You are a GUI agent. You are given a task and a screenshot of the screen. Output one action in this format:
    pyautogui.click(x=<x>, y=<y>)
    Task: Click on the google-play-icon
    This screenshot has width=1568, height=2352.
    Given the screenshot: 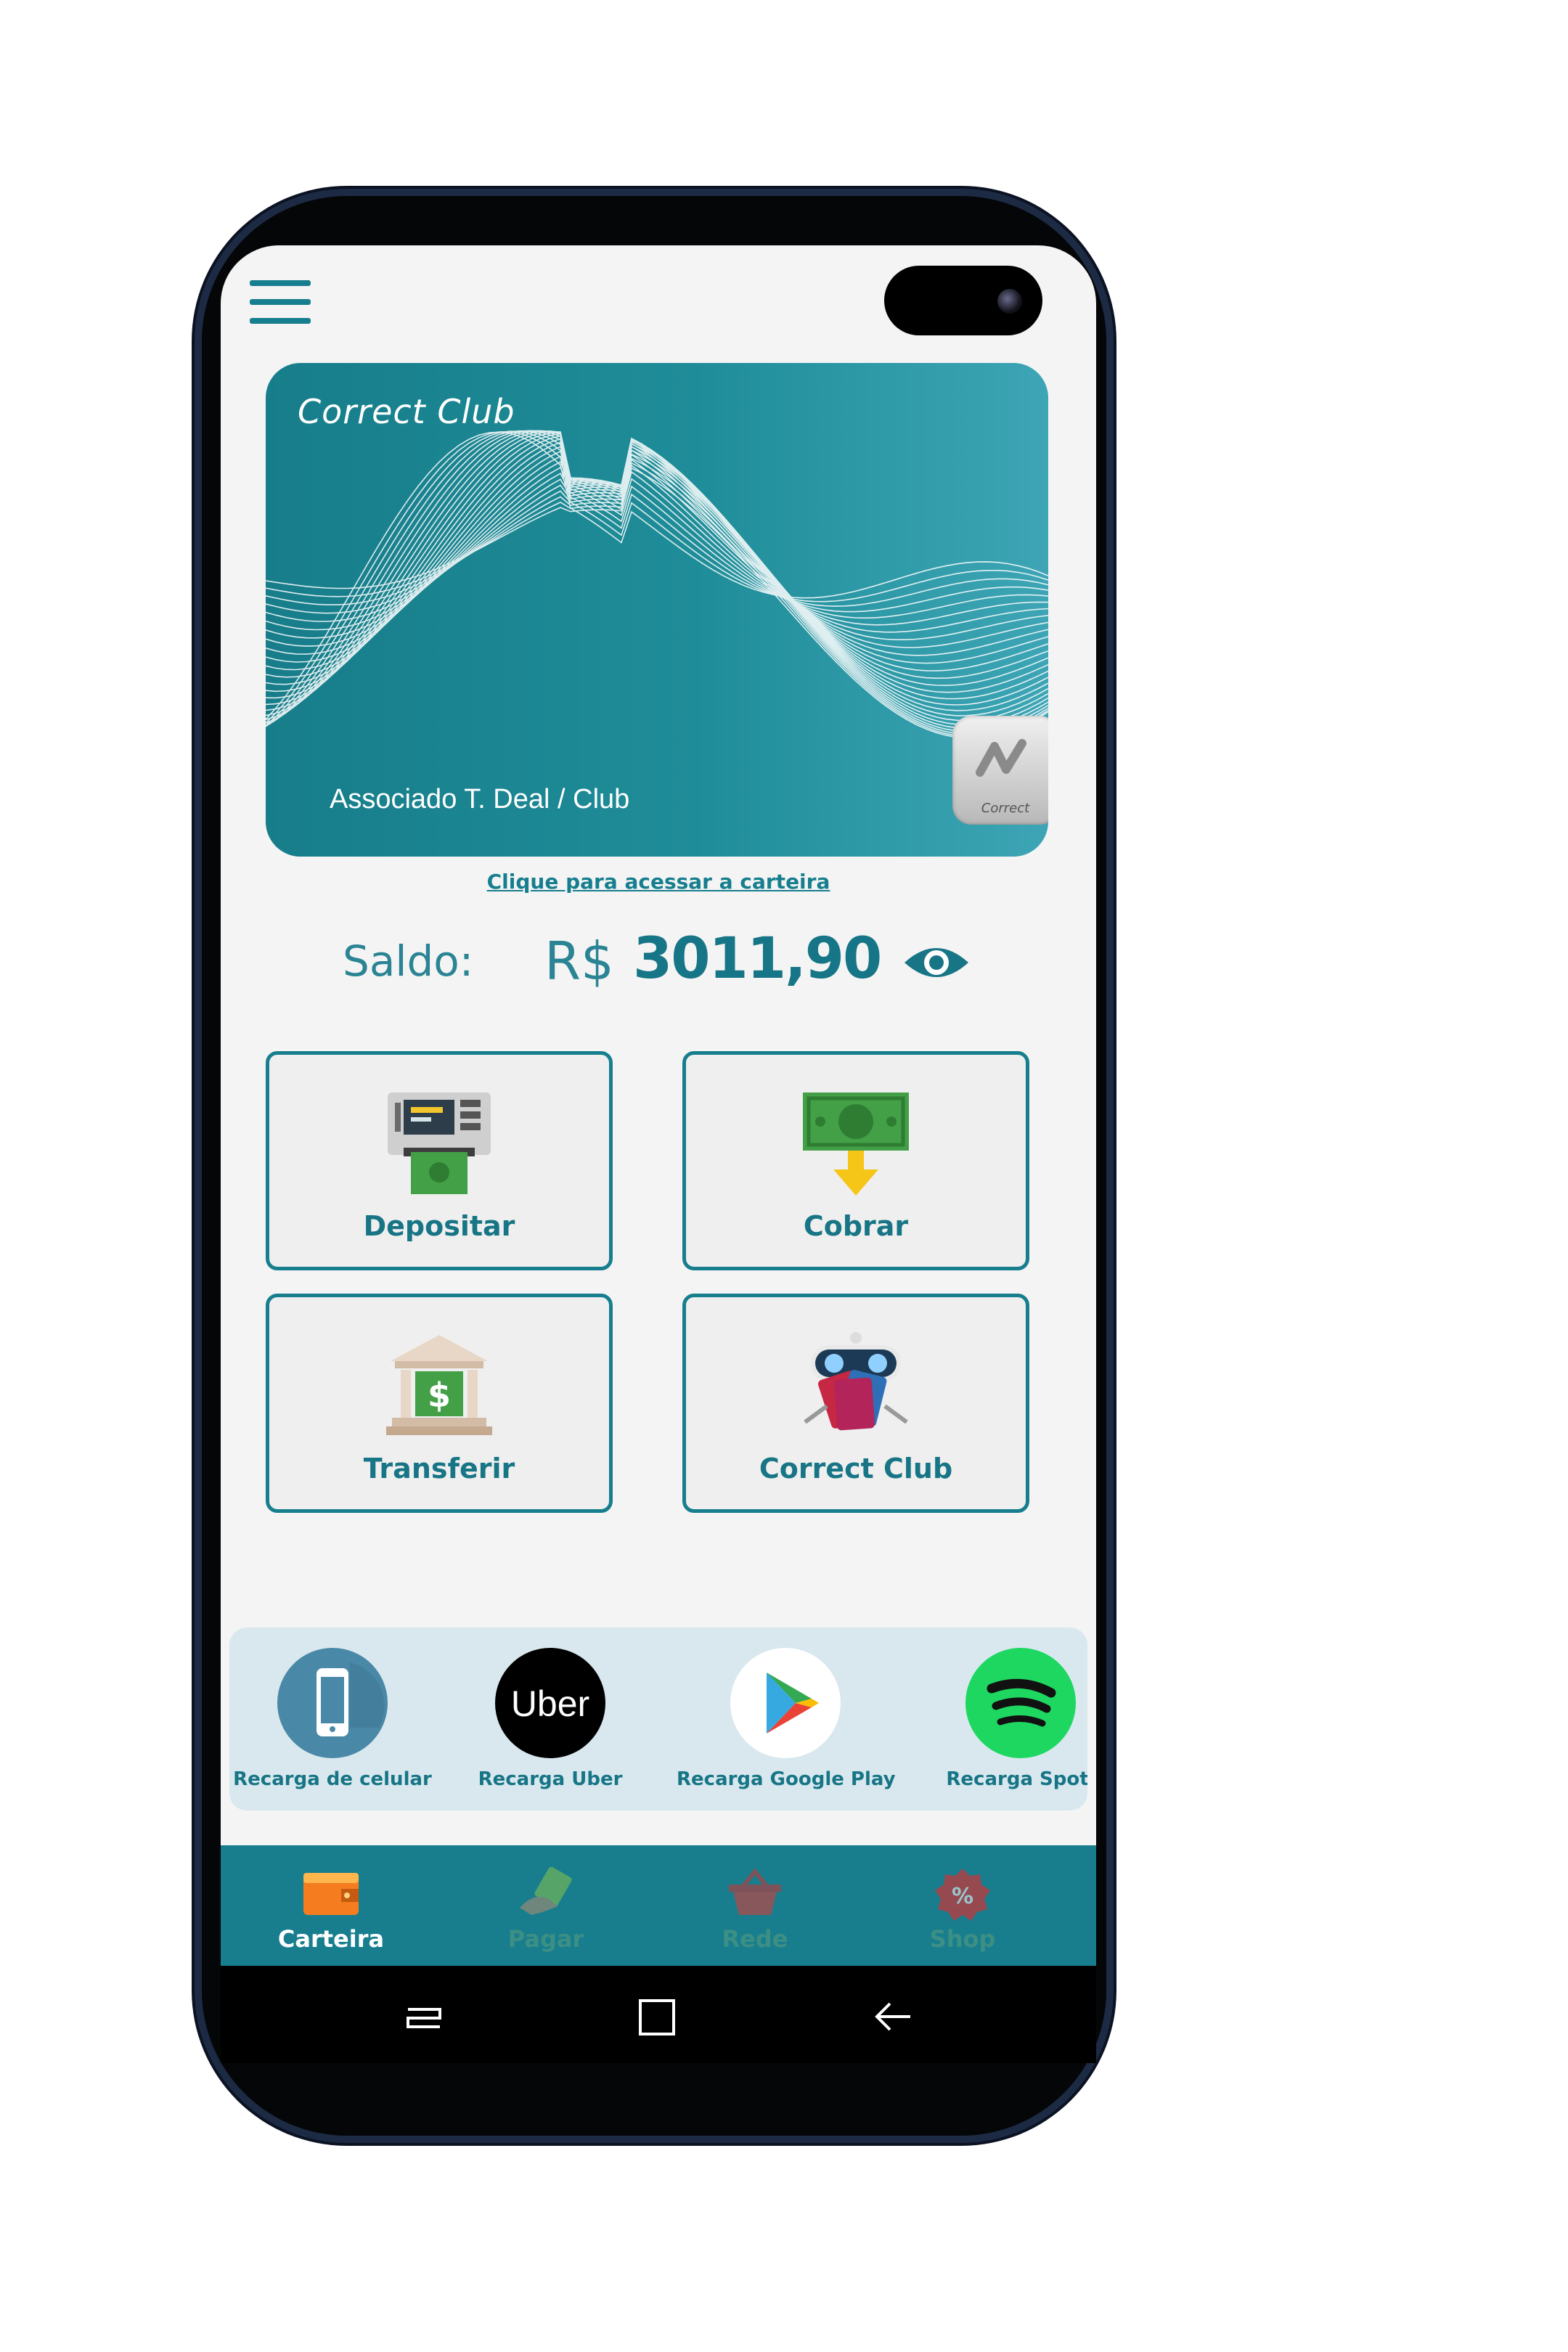 What is the action you would take?
    pyautogui.click(x=786, y=1703)
    